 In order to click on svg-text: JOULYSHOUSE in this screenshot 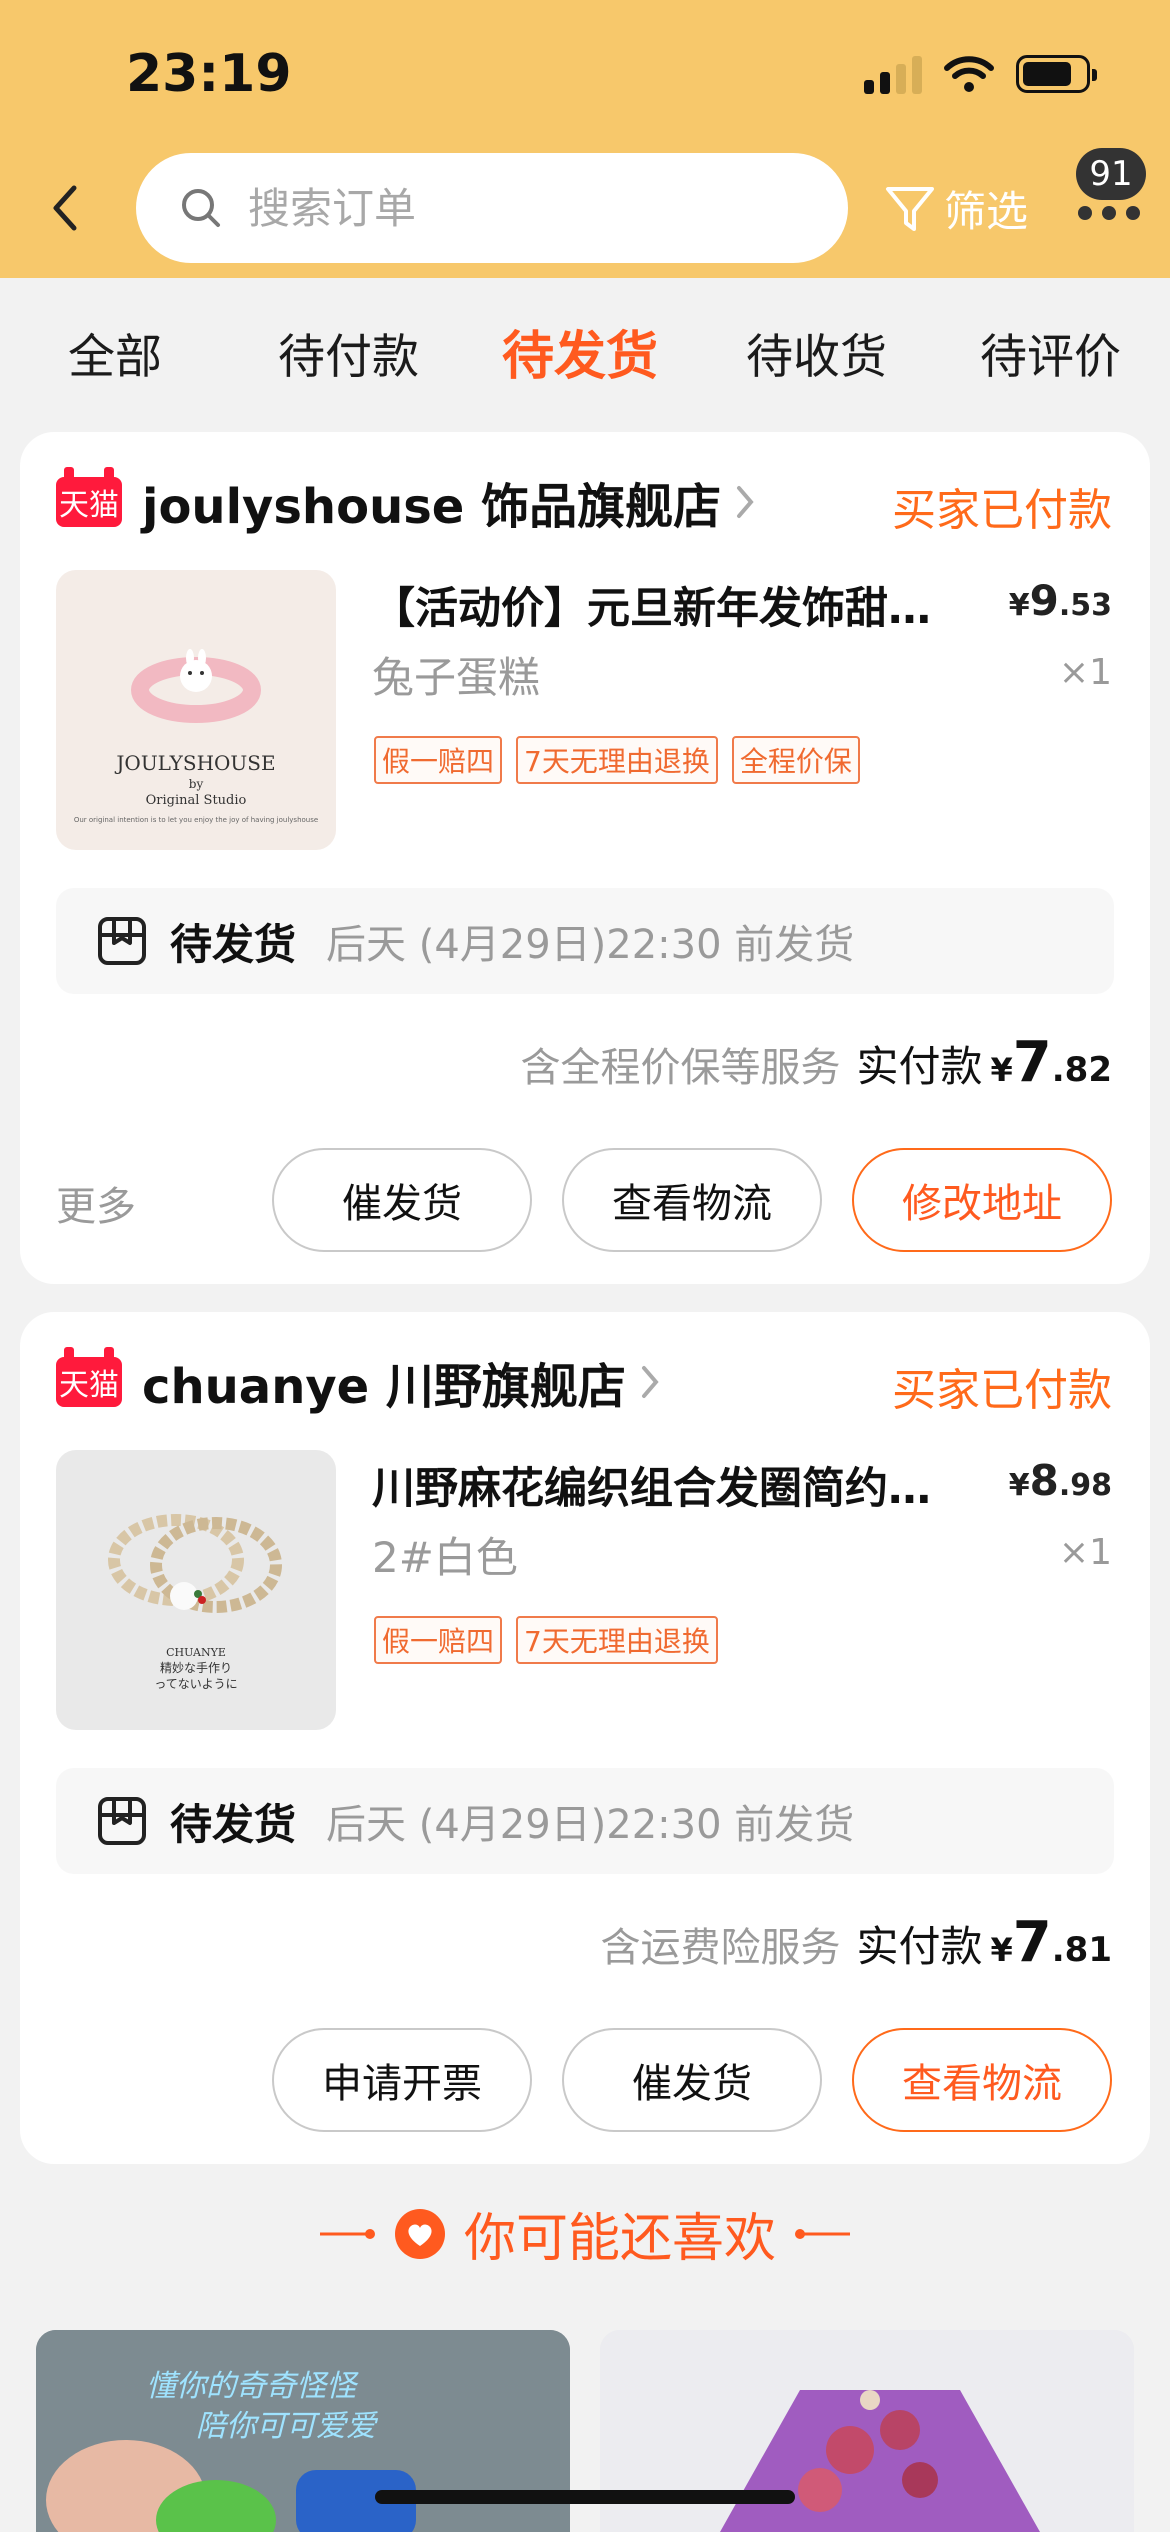, I will do `click(194, 763)`.